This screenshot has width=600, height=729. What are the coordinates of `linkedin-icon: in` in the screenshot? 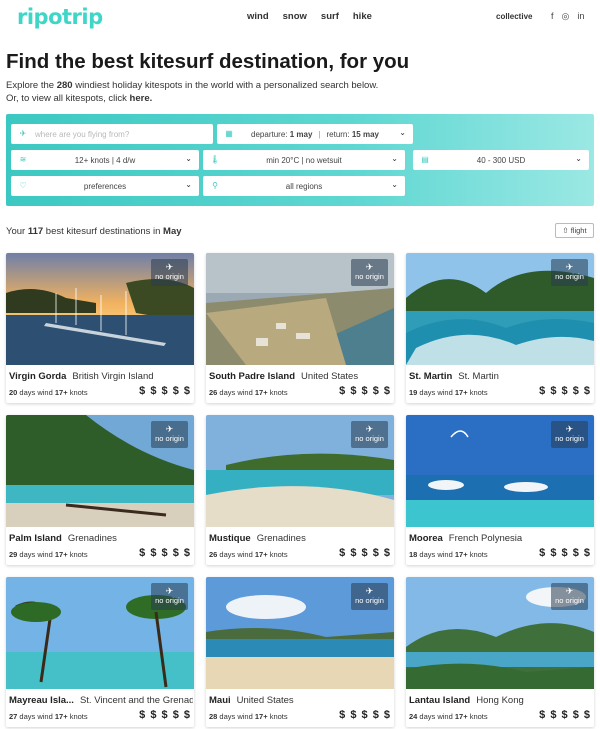 It's located at (580, 16).